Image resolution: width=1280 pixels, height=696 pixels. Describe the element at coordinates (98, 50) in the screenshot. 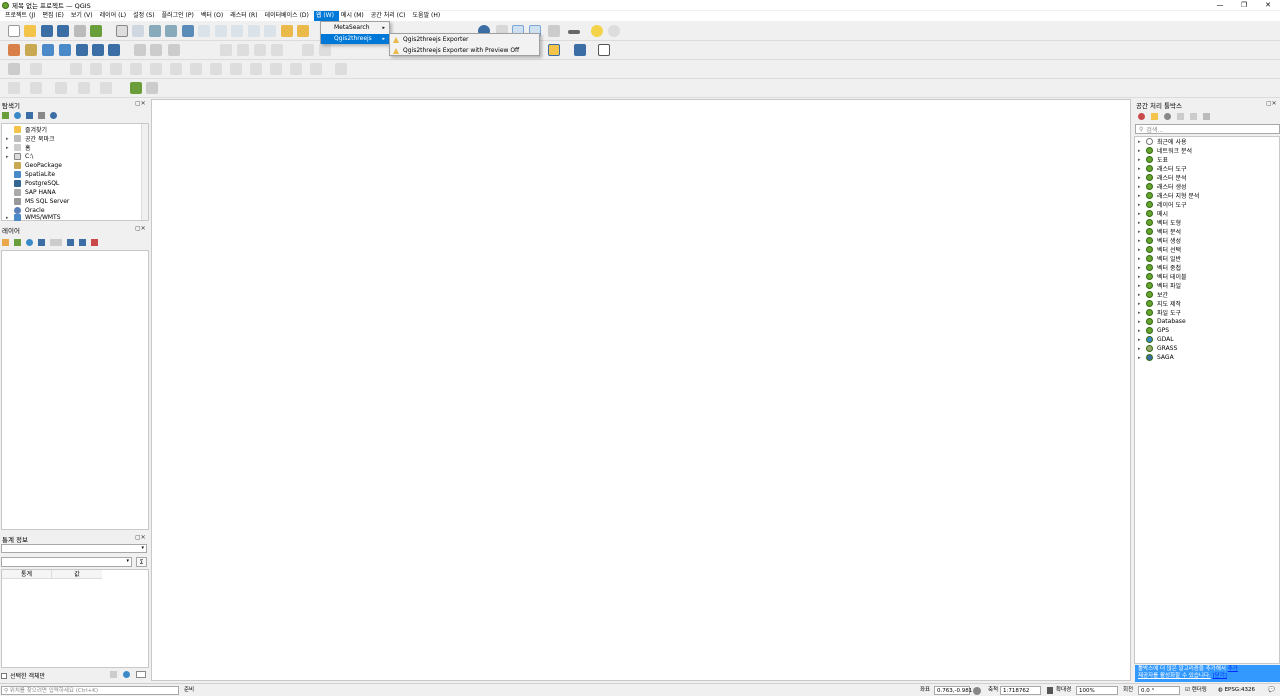

I see `add-delimited-icon` at that location.